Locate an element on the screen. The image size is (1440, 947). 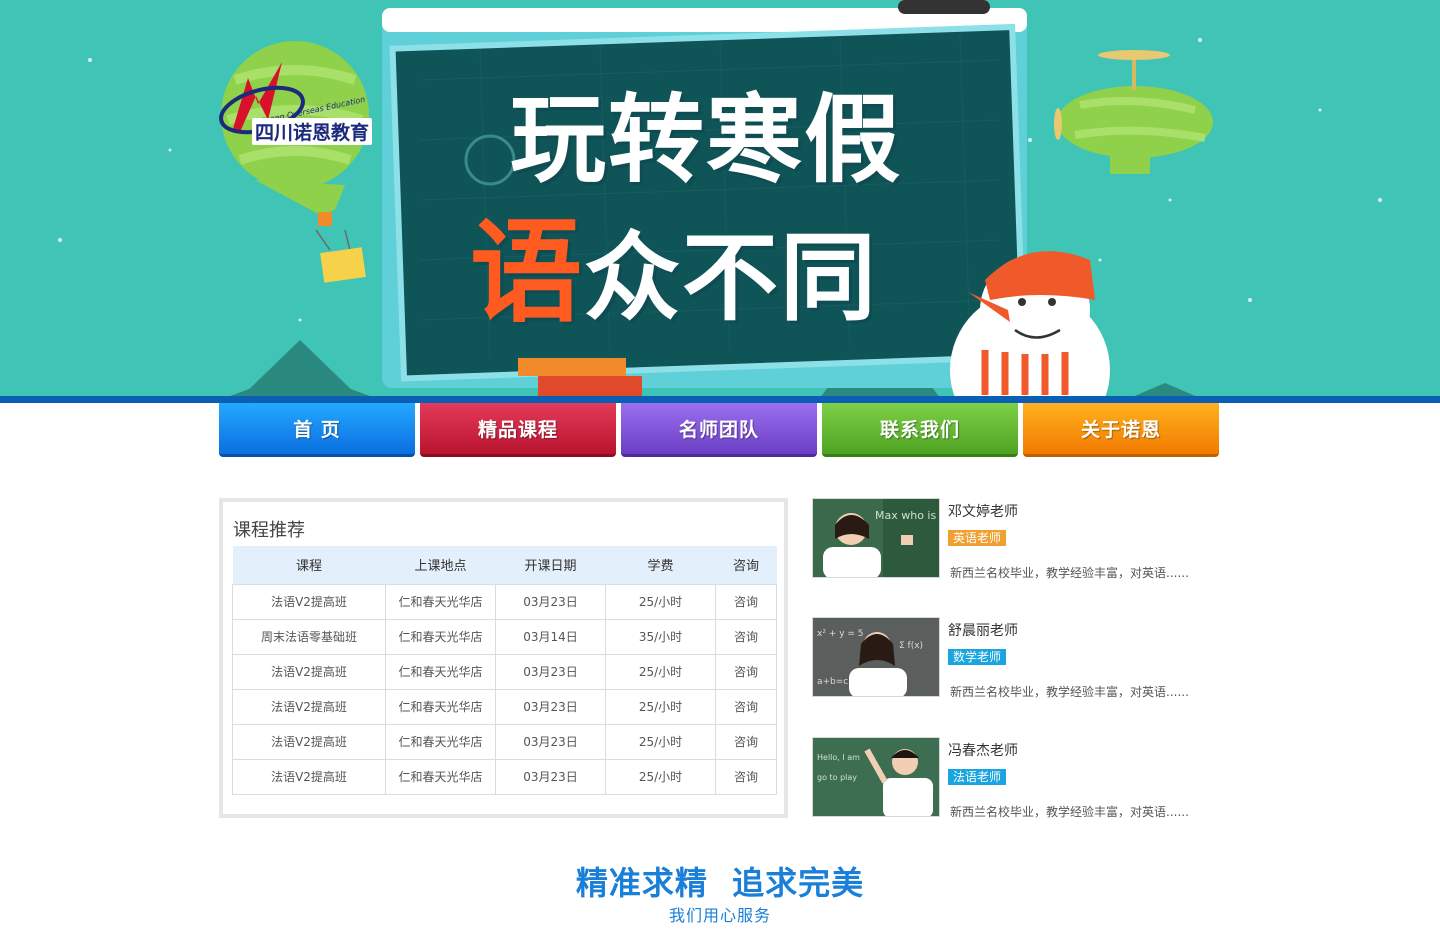
teacher-subject-badge: 法语老师 is located at coordinates (977, 777).